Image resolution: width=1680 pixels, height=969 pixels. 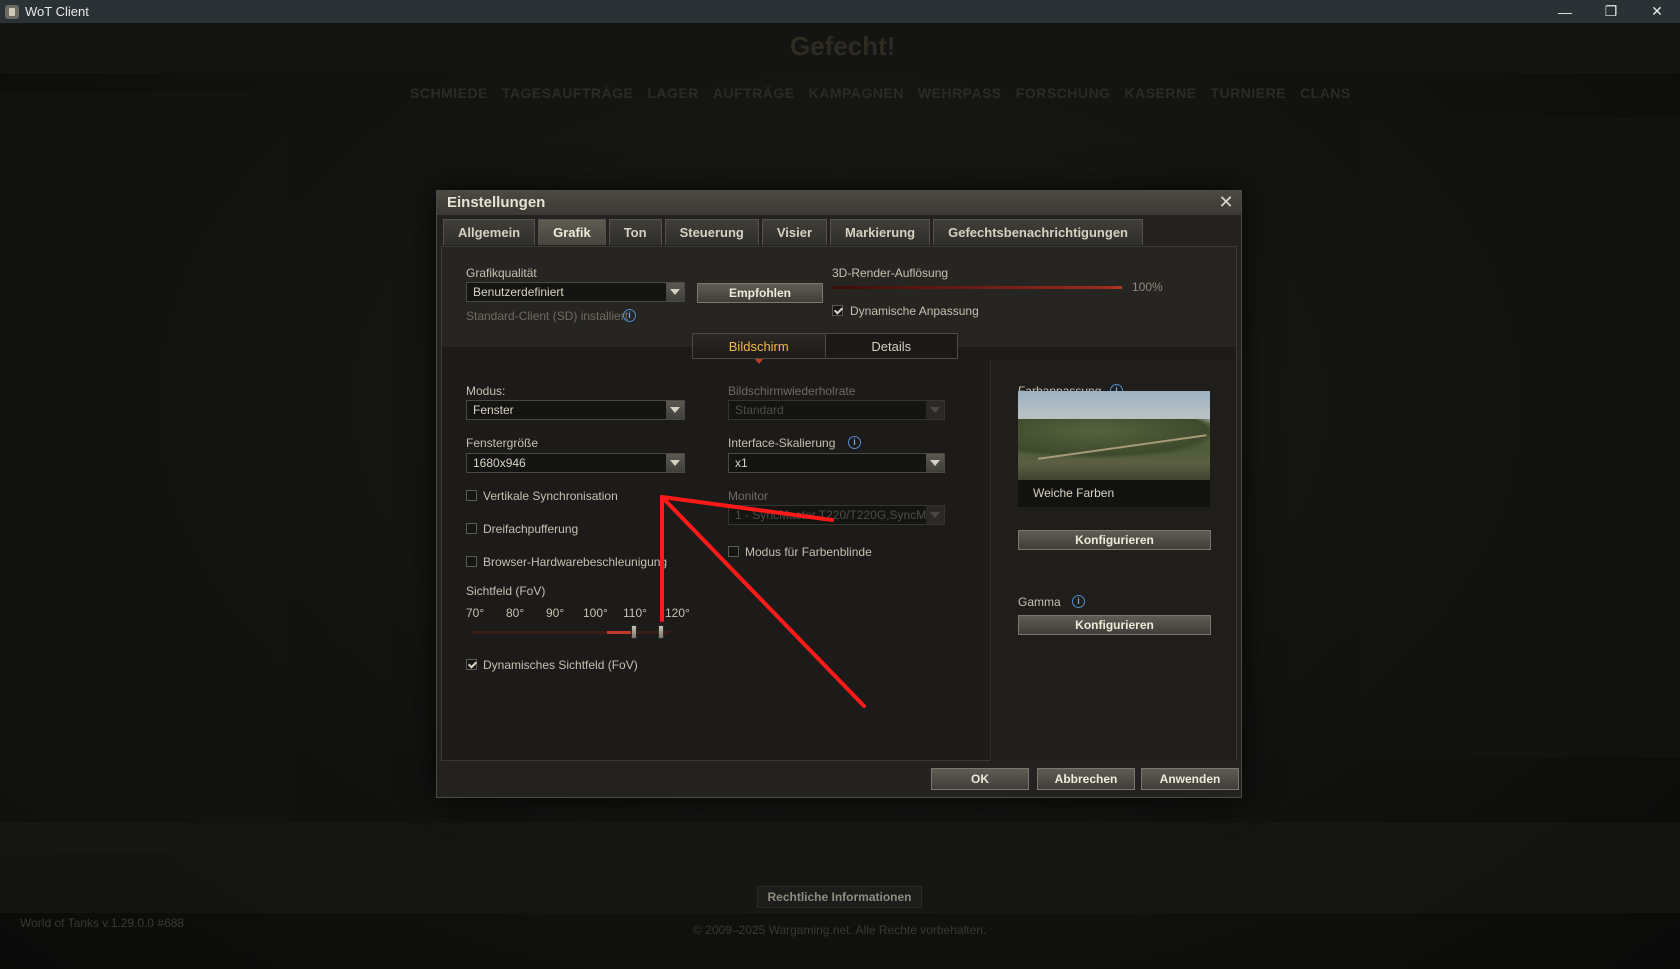 What do you see at coordinates (1114, 493) in the screenshot?
I see `color-preview-caption: Weiche Farben` at bounding box center [1114, 493].